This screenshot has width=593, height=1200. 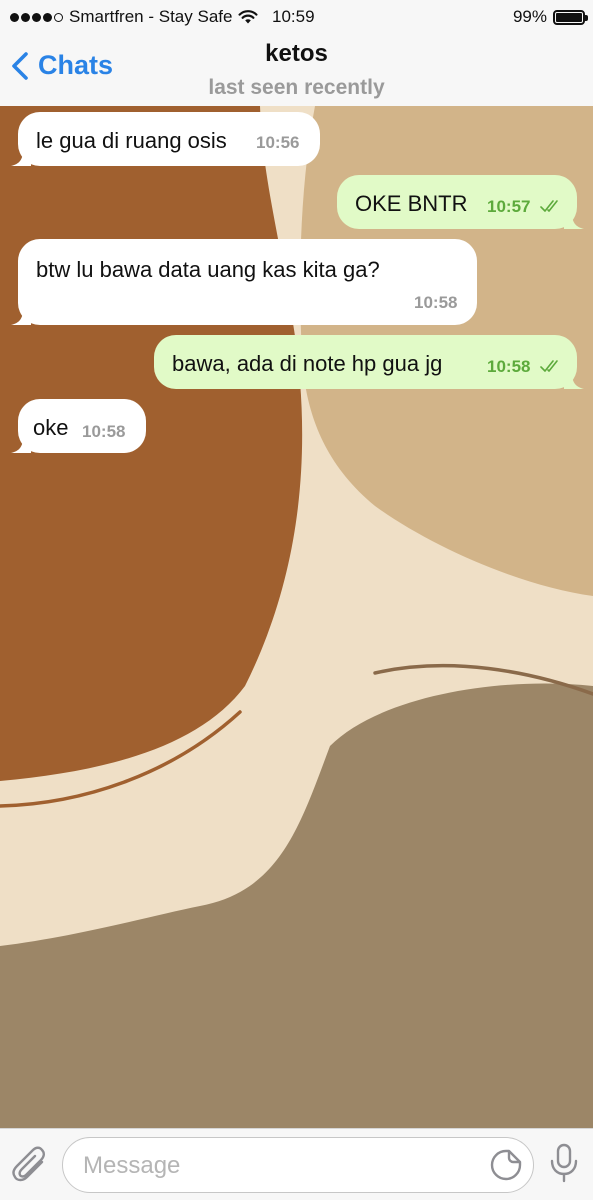 What do you see at coordinates (278, 142) in the screenshot?
I see `message-time: 10:56` at bounding box center [278, 142].